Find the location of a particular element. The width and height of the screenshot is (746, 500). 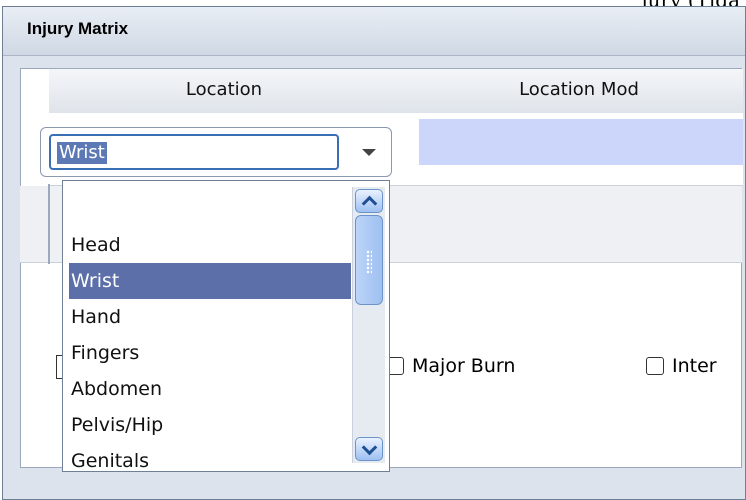

location-combo-field: Wrist is located at coordinates (194, 152).